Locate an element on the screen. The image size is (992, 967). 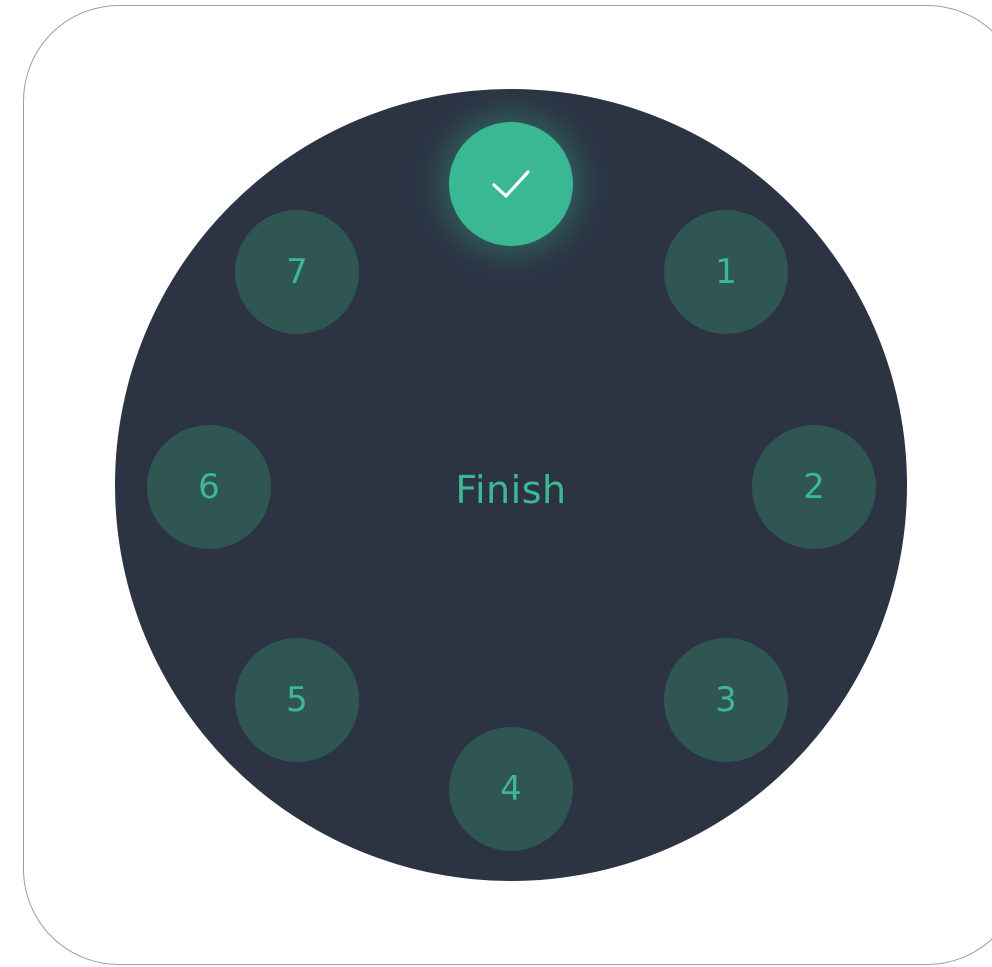
check-icon is located at coordinates (511, 184).